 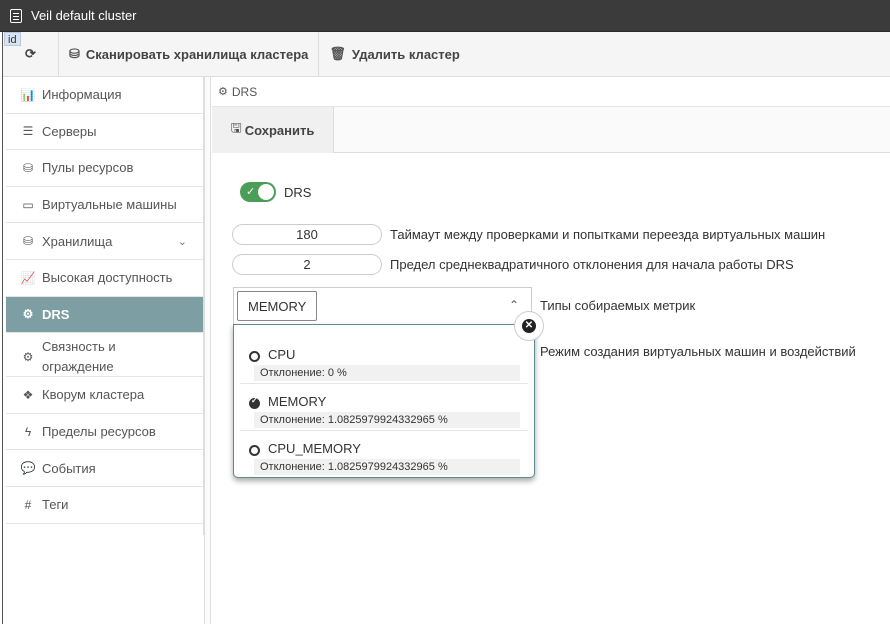 I want to click on breadcrumb: ⚙ DRS, so click(x=551, y=92).